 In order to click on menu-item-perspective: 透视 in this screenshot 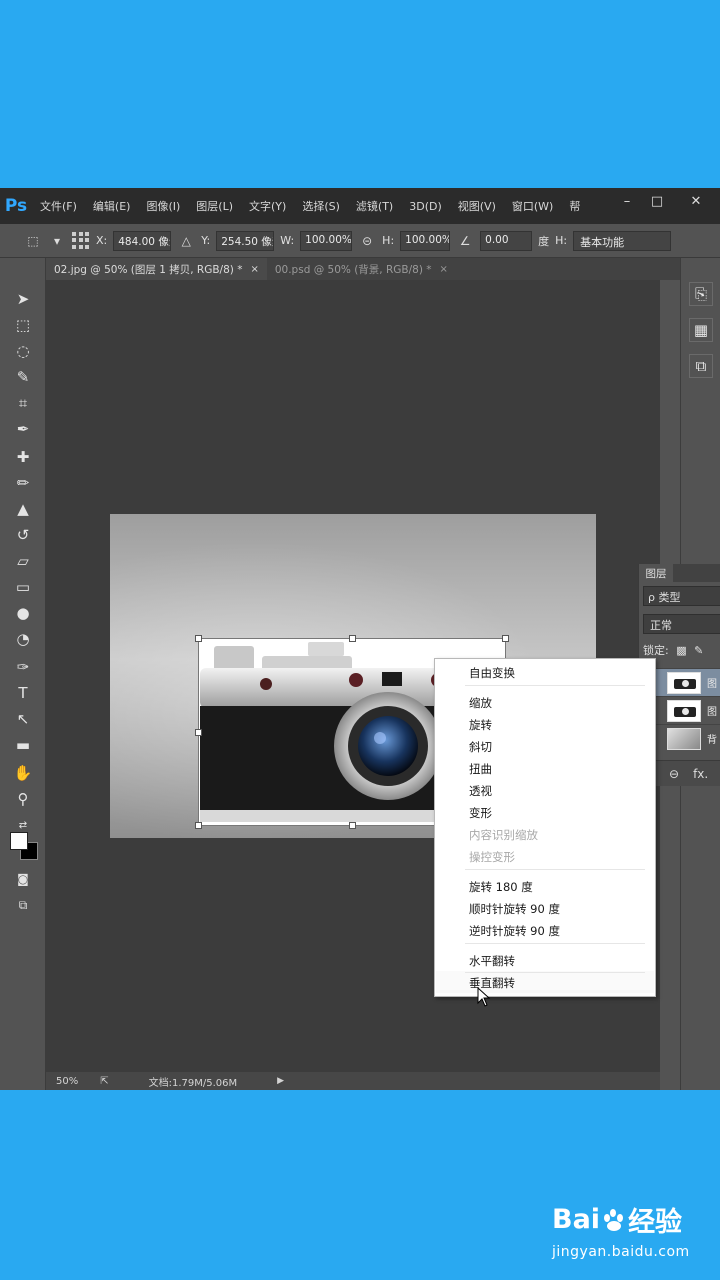, I will do `click(480, 791)`.